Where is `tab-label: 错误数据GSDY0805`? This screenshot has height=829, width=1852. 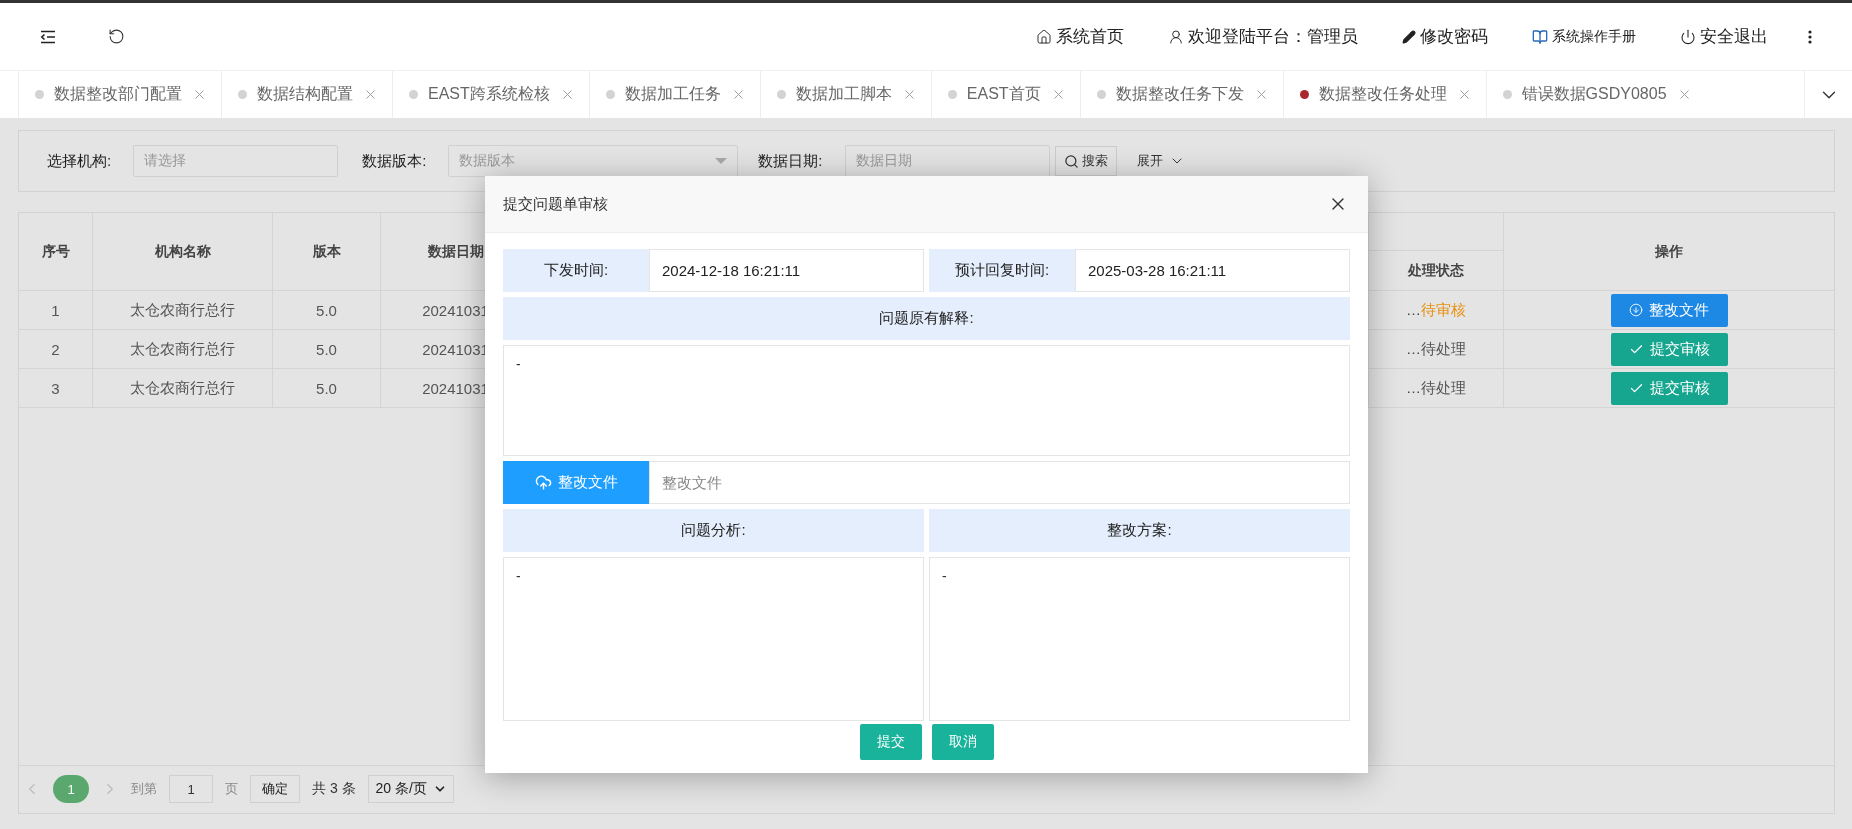
tab-label: 错误数据GSDY0805 is located at coordinates (1594, 94).